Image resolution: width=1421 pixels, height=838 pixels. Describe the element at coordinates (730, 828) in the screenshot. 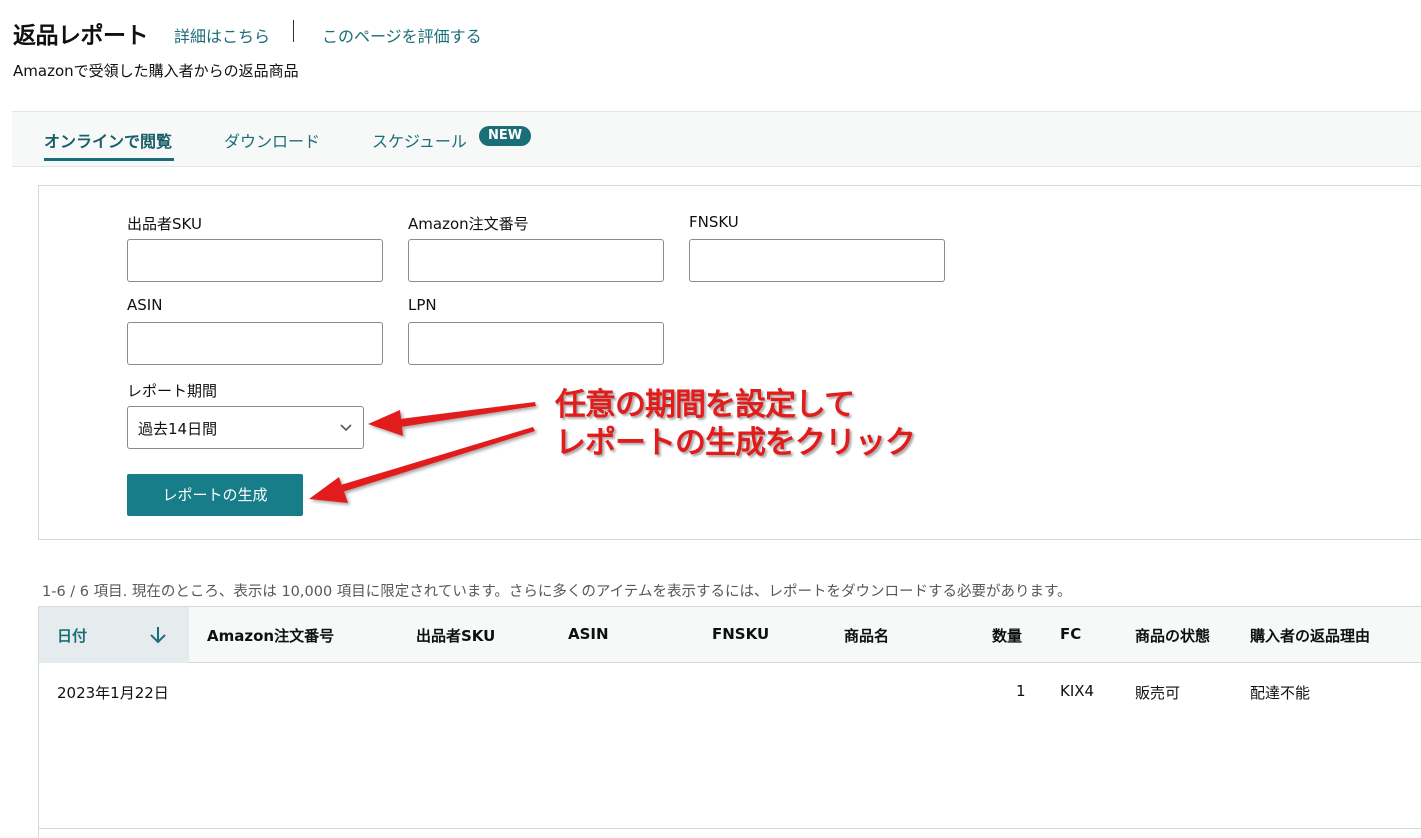

I see `table-row-divider` at that location.